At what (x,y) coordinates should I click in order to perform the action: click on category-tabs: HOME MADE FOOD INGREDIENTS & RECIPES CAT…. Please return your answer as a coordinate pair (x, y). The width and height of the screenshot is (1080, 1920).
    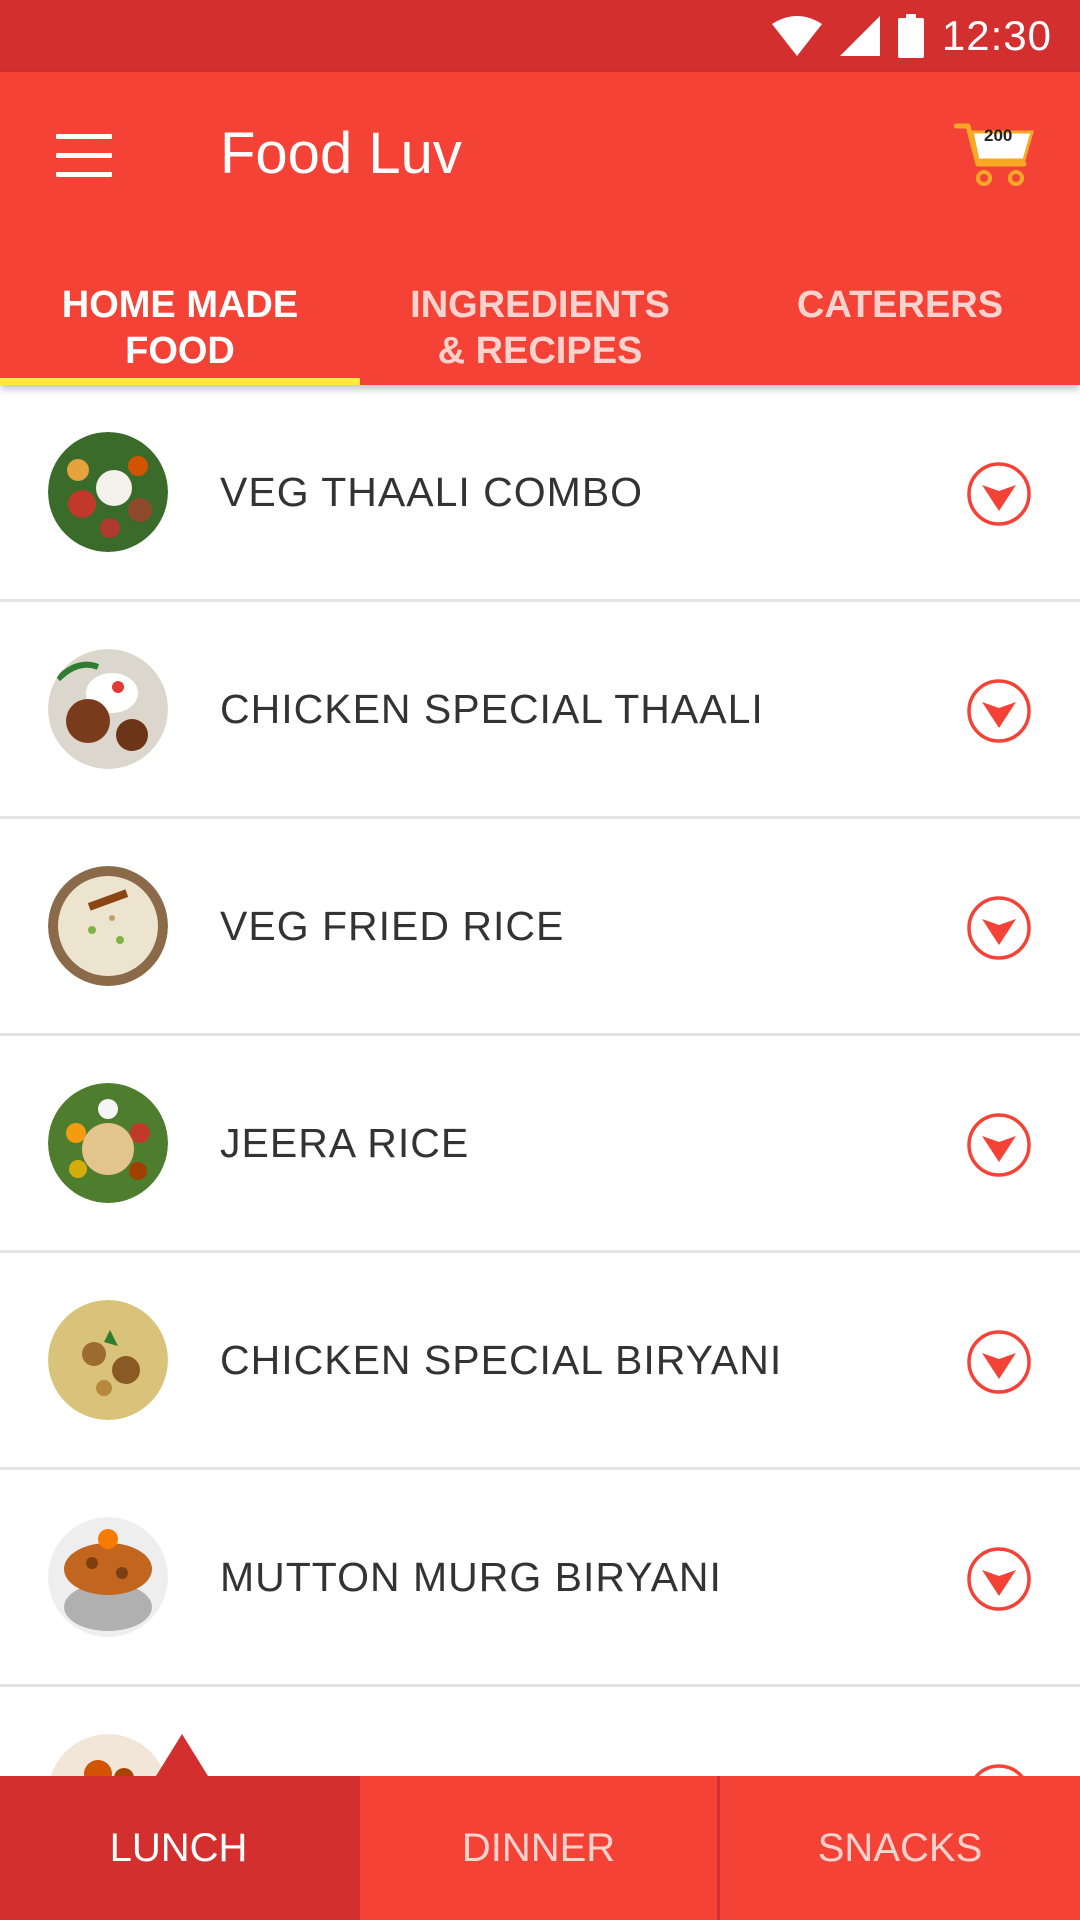
    Looking at the image, I should click on (540, 326).